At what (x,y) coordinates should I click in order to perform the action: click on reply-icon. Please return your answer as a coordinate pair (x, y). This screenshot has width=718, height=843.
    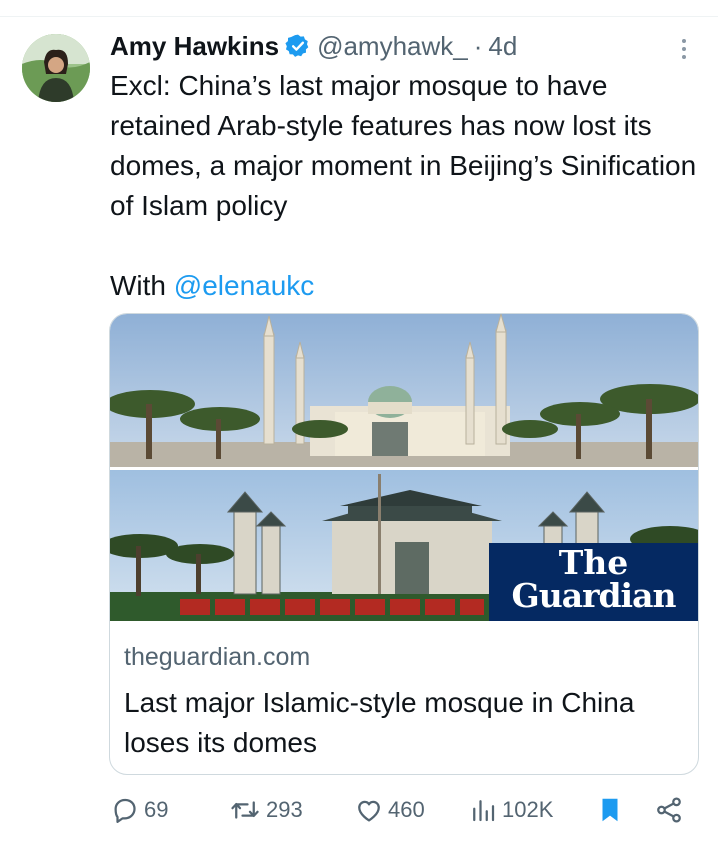
    Looking at the image, I should click on (125, 810).